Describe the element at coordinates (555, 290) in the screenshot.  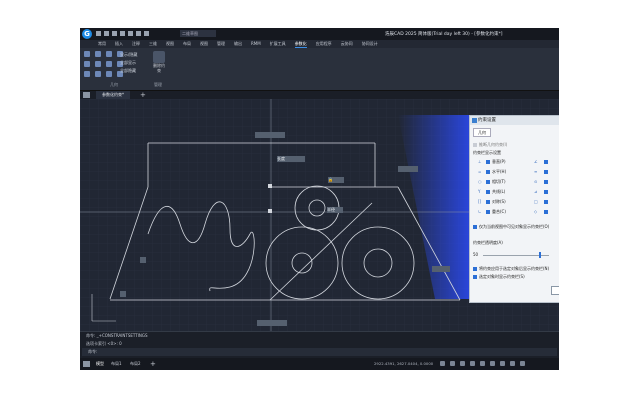
I see `ok-button` at that location.